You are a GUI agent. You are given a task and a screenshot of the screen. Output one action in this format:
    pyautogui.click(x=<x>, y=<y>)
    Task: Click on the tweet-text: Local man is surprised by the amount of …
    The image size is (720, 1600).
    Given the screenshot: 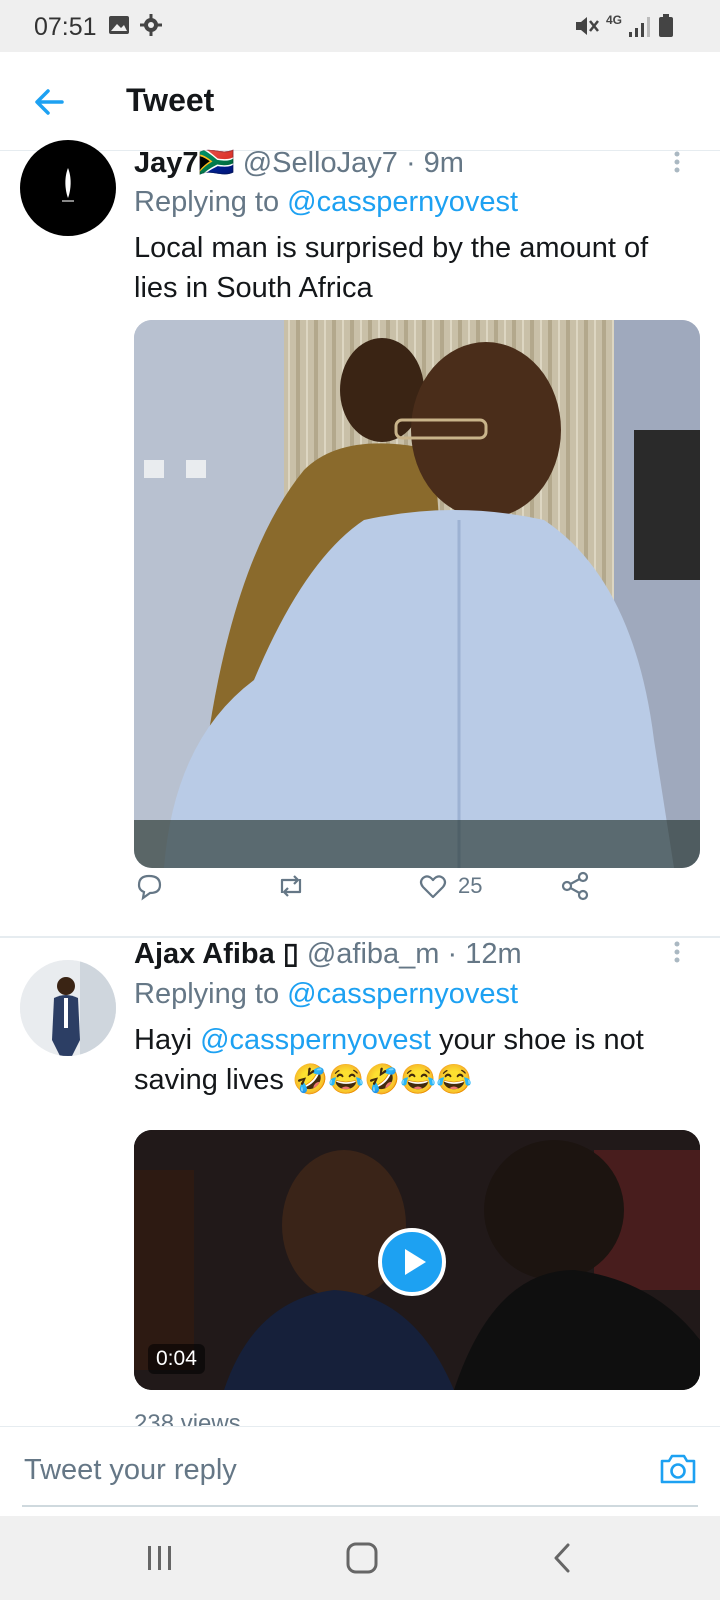 What is the action you would take?
    pyautogui.click(x=391, y=268)
    